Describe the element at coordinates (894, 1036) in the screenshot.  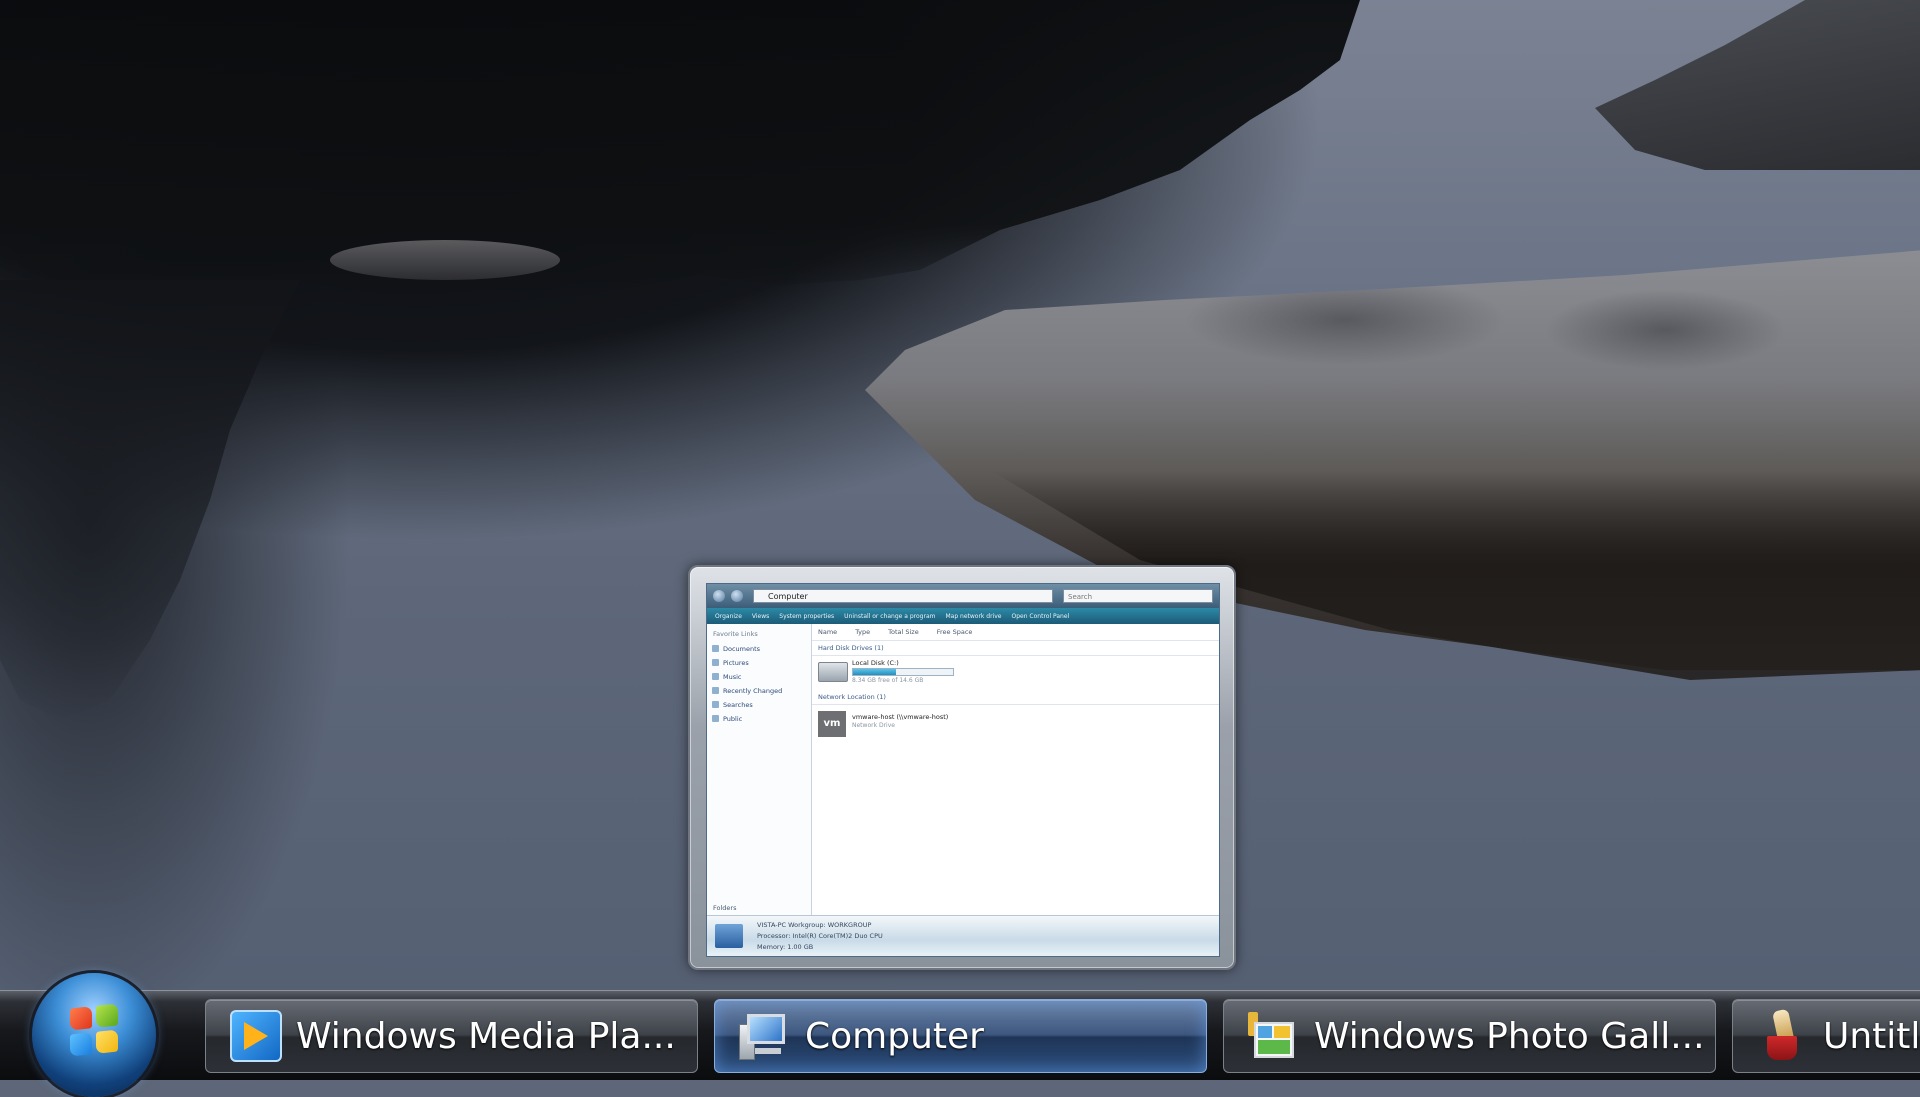
I see `taskbar-button-label: Computer` at that location.